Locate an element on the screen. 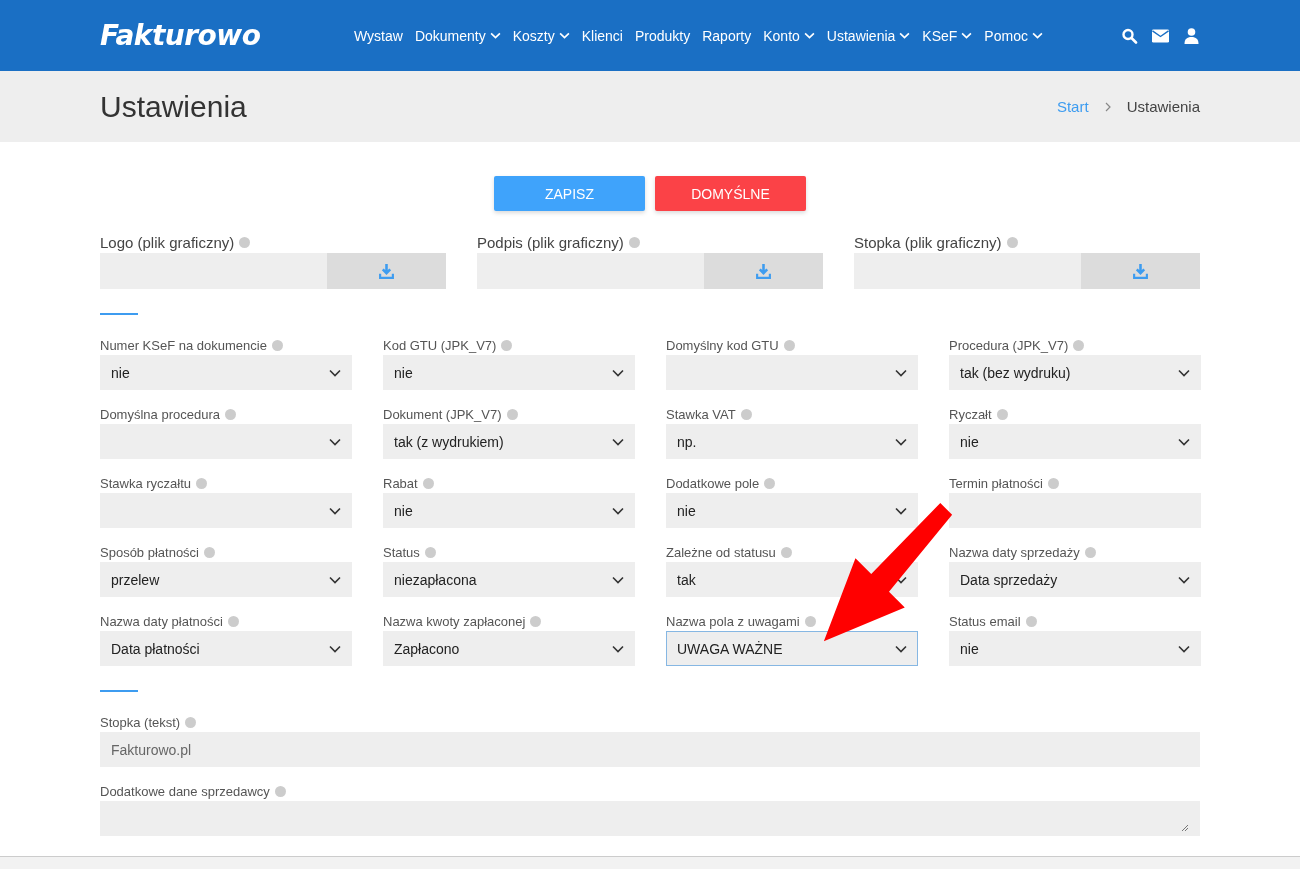 The image size is (1300, 869). select-field: np. is located at coordinates (792, 441).